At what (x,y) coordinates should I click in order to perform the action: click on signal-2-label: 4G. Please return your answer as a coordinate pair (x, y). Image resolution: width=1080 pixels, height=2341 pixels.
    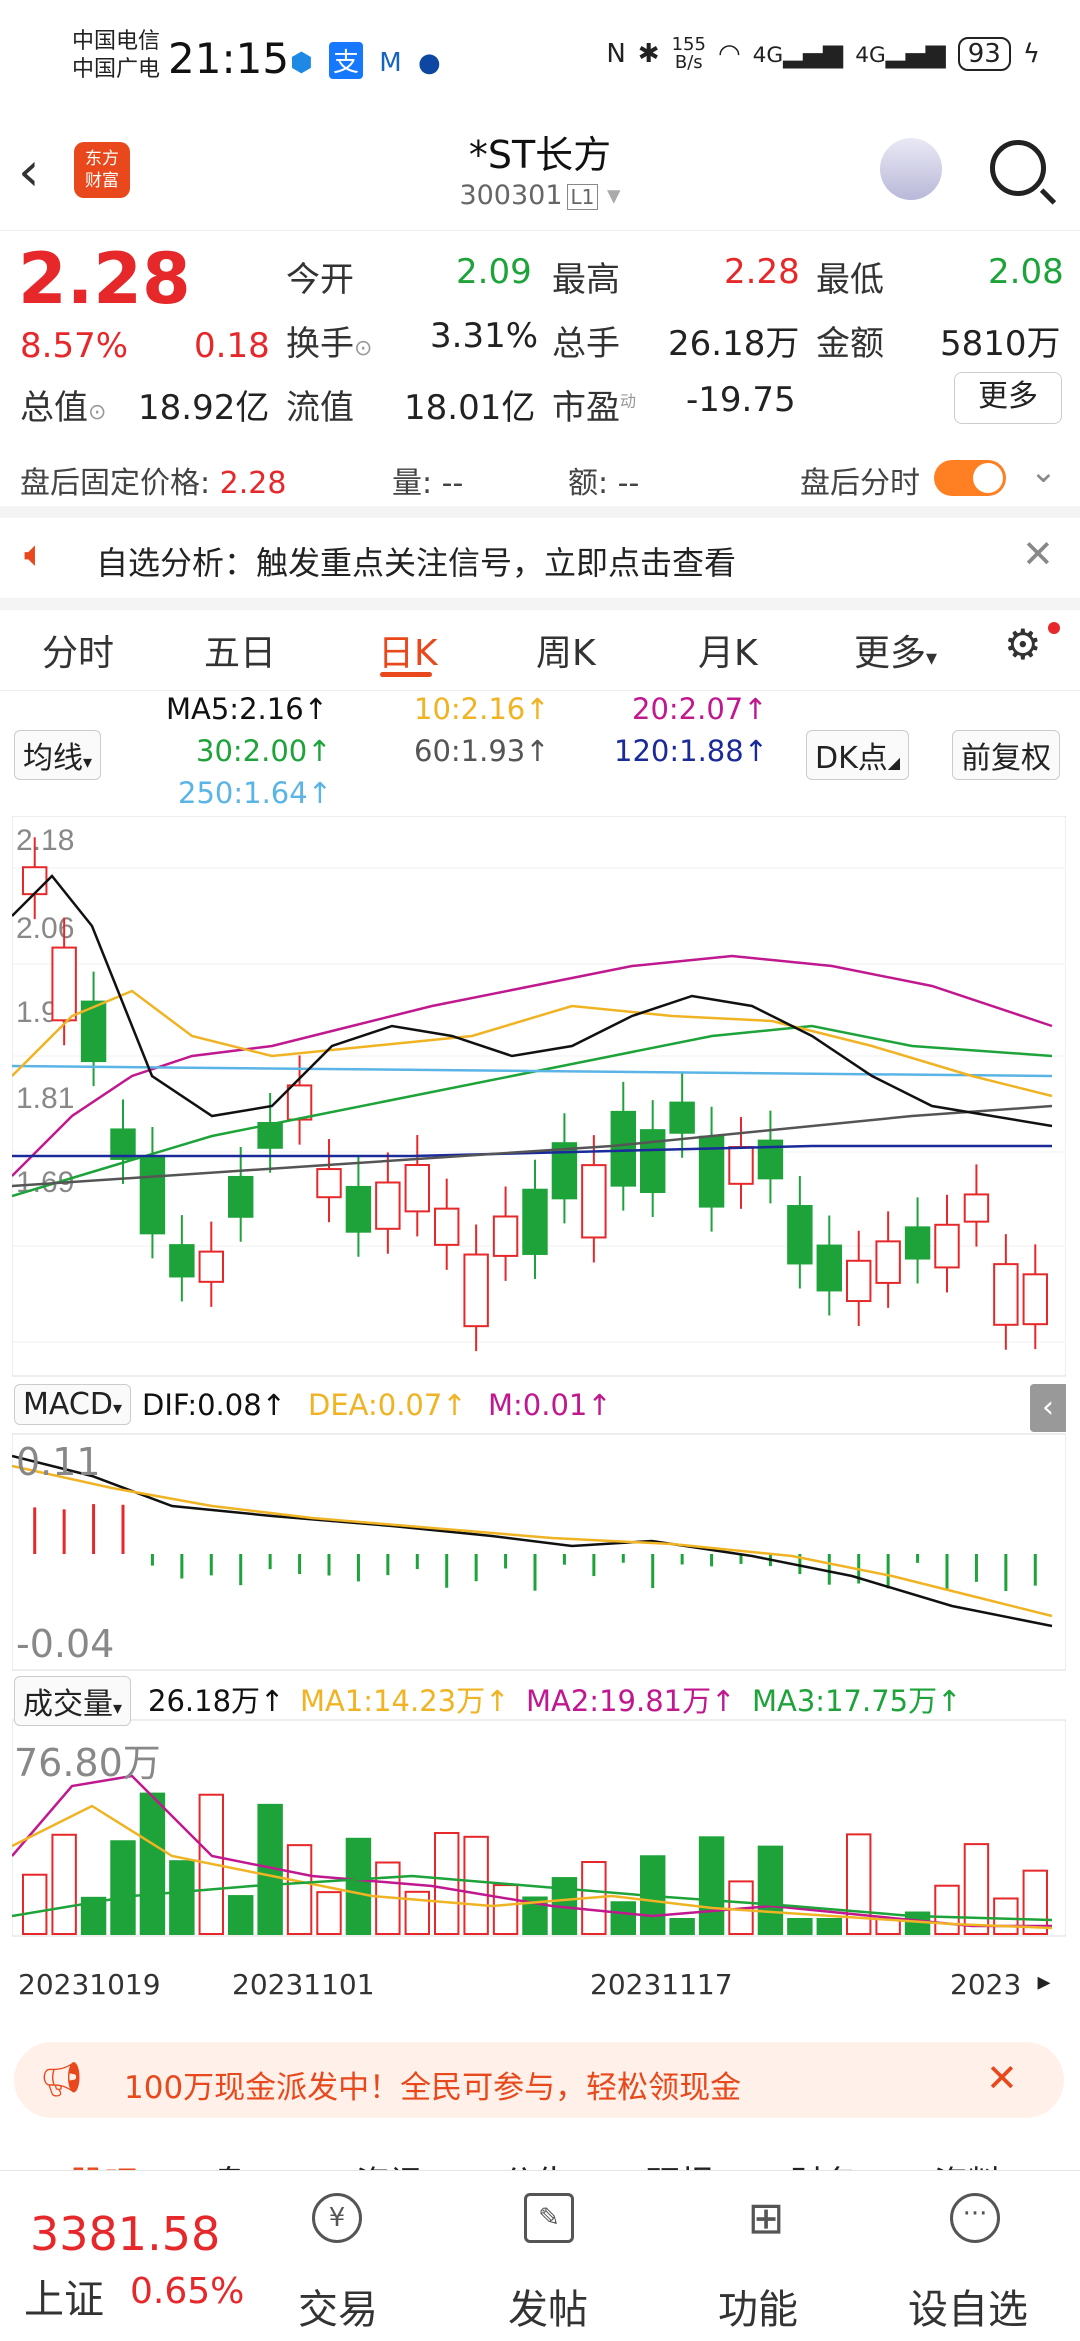
    Looking at the image, I should click on (870, 55).